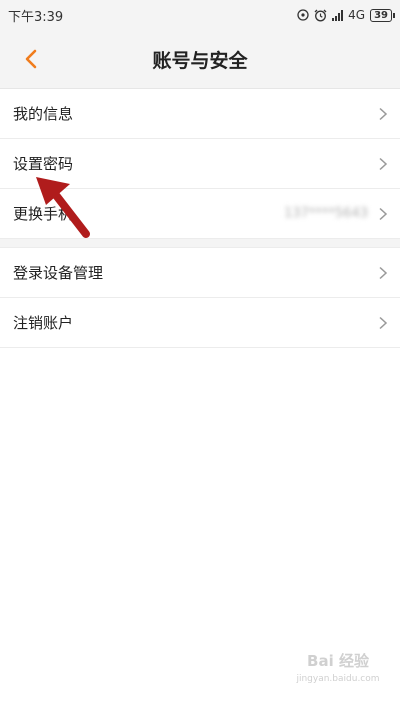  What do you see at coordinates (320, 15) in the screenshot?
I see `alarm-icon` at bounding box center [320, 15].